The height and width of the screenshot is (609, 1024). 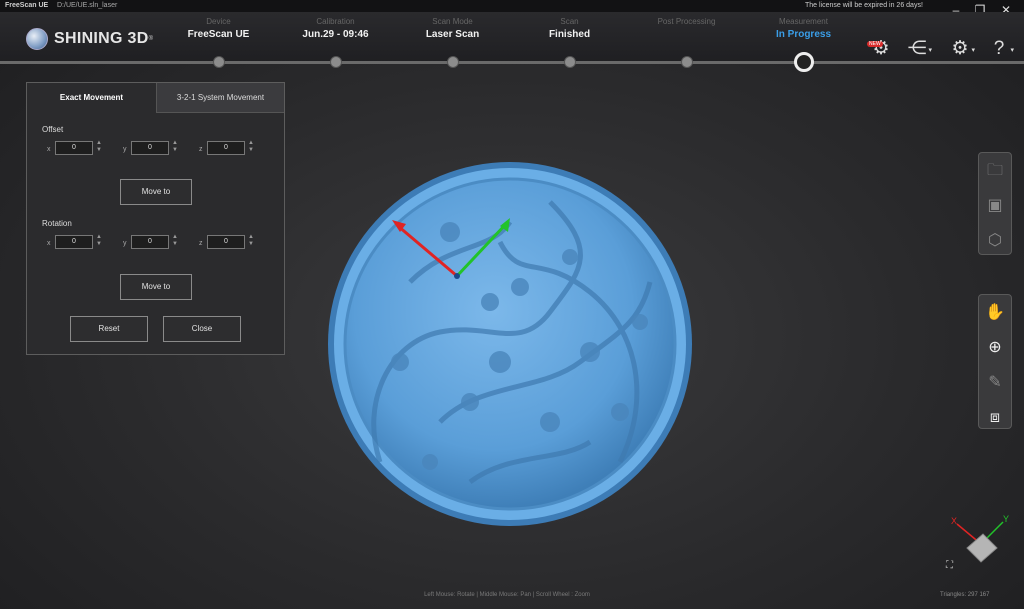 What do you see at coordinates (109, 329) in the screenshot?
I see `reset-button: Reset` at bounding box center [109, 329].